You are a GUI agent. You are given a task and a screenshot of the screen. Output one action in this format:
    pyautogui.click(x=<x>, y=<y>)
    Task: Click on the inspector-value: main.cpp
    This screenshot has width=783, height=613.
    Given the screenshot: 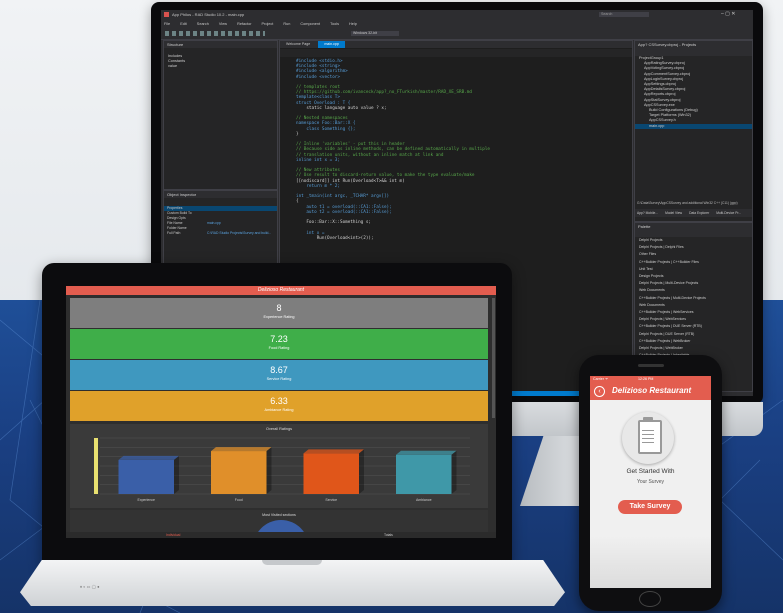 What is the action you would take?
    pyautogui.click(x=214, y=223)
    